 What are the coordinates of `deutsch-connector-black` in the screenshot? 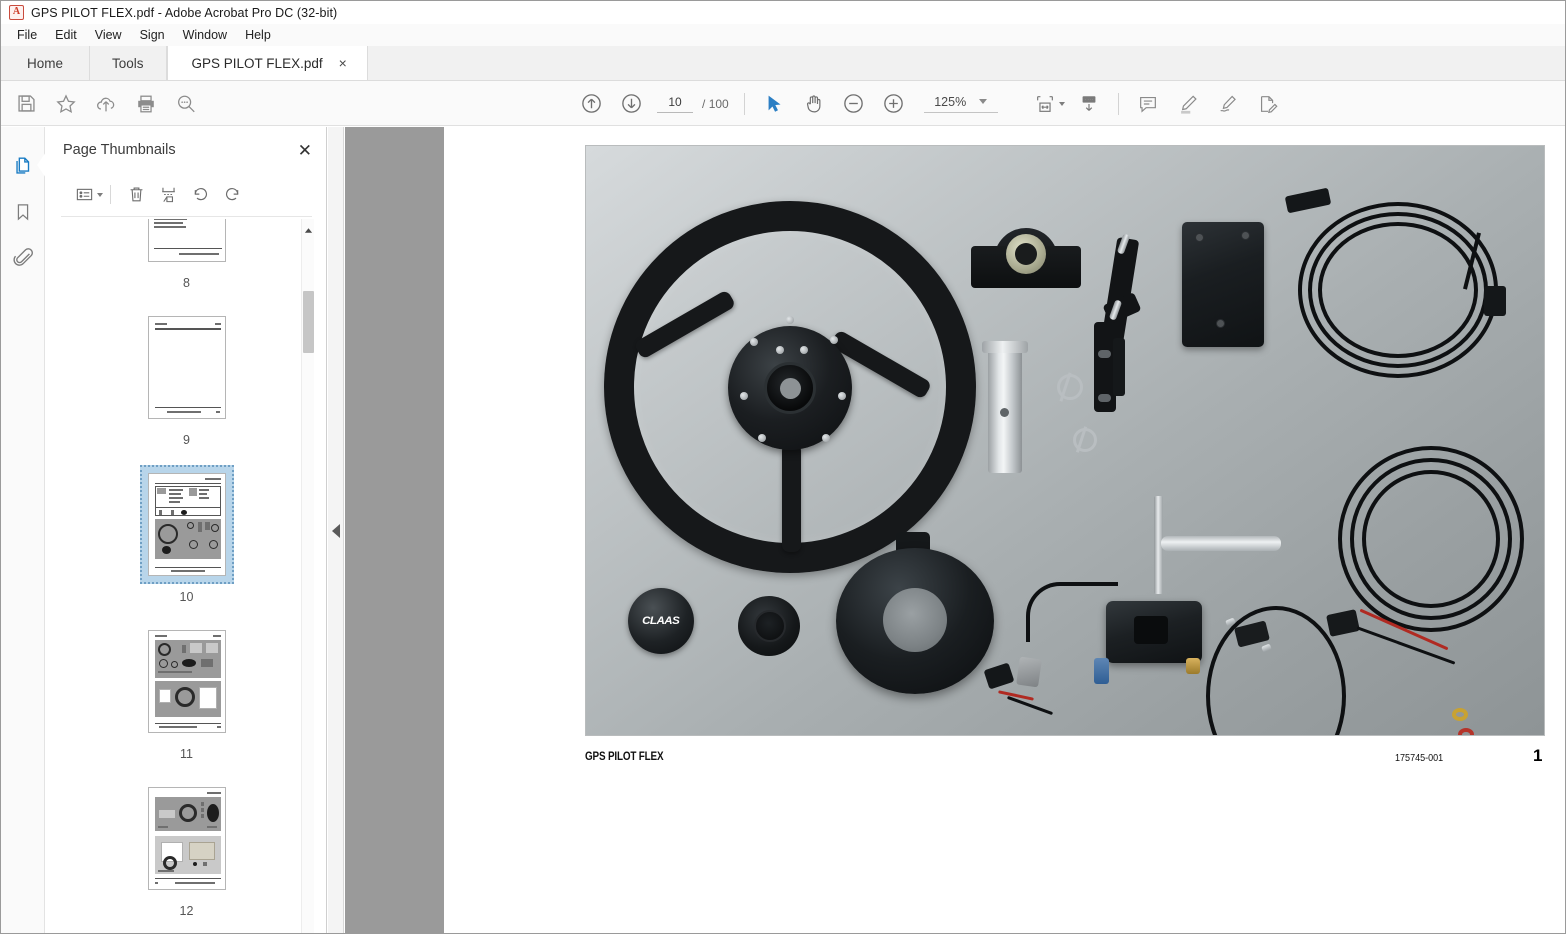 It's located at (999, 676).